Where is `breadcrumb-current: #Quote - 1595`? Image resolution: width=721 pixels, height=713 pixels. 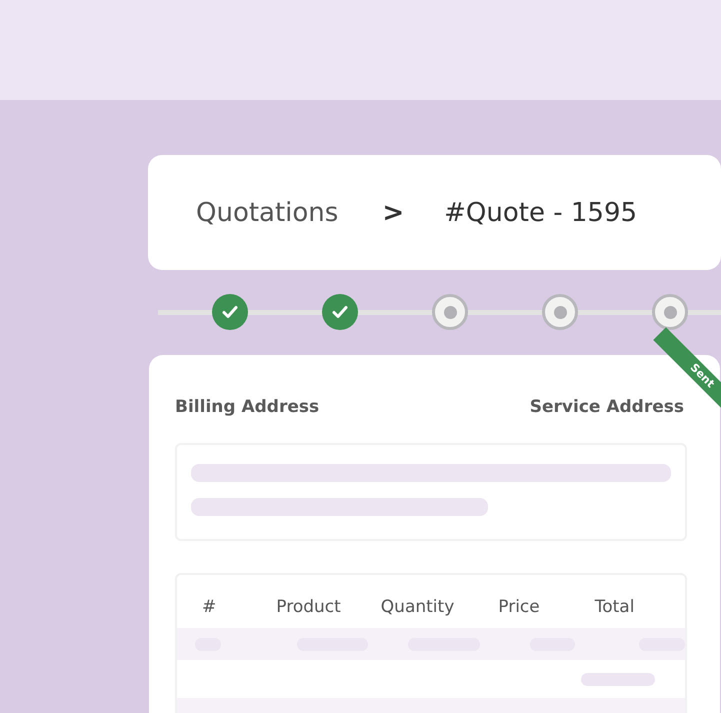 breadcrumb-current: #Quote - 1595 is located at coordinates (541, 213).